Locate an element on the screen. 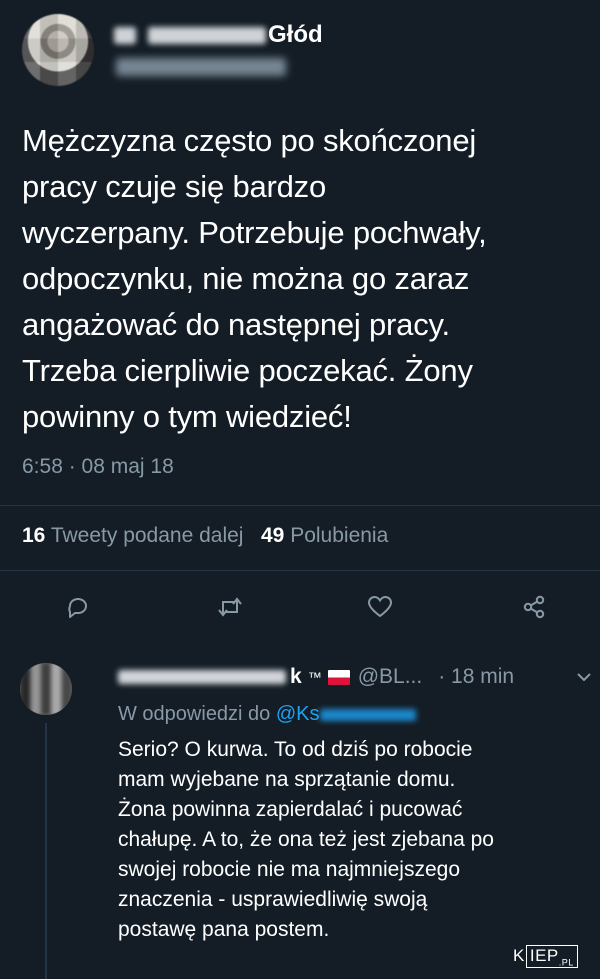 The image size is (600, 979). reply-text-line: swojej robocie nie ma najmniejszego is located at coordinates (289, 869).